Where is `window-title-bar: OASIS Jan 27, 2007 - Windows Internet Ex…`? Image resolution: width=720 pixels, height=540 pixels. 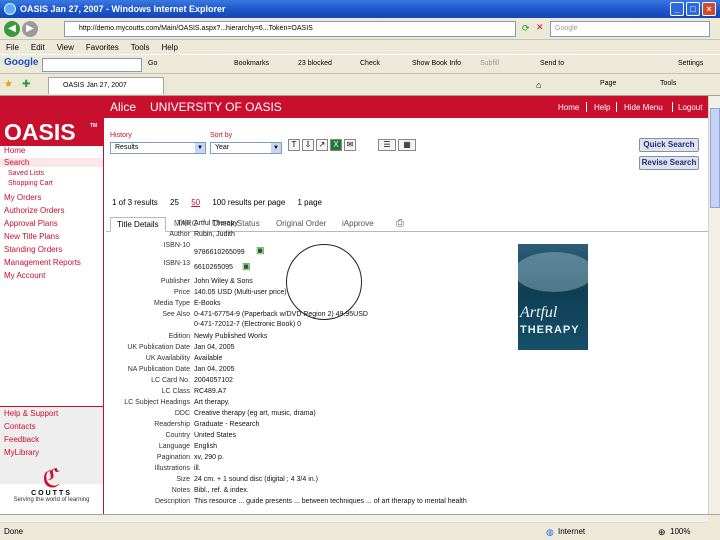 window-title-bar: OASIS Jan 27, 2007 - Windows Internet Ex… is located at coordinates (360, 9).